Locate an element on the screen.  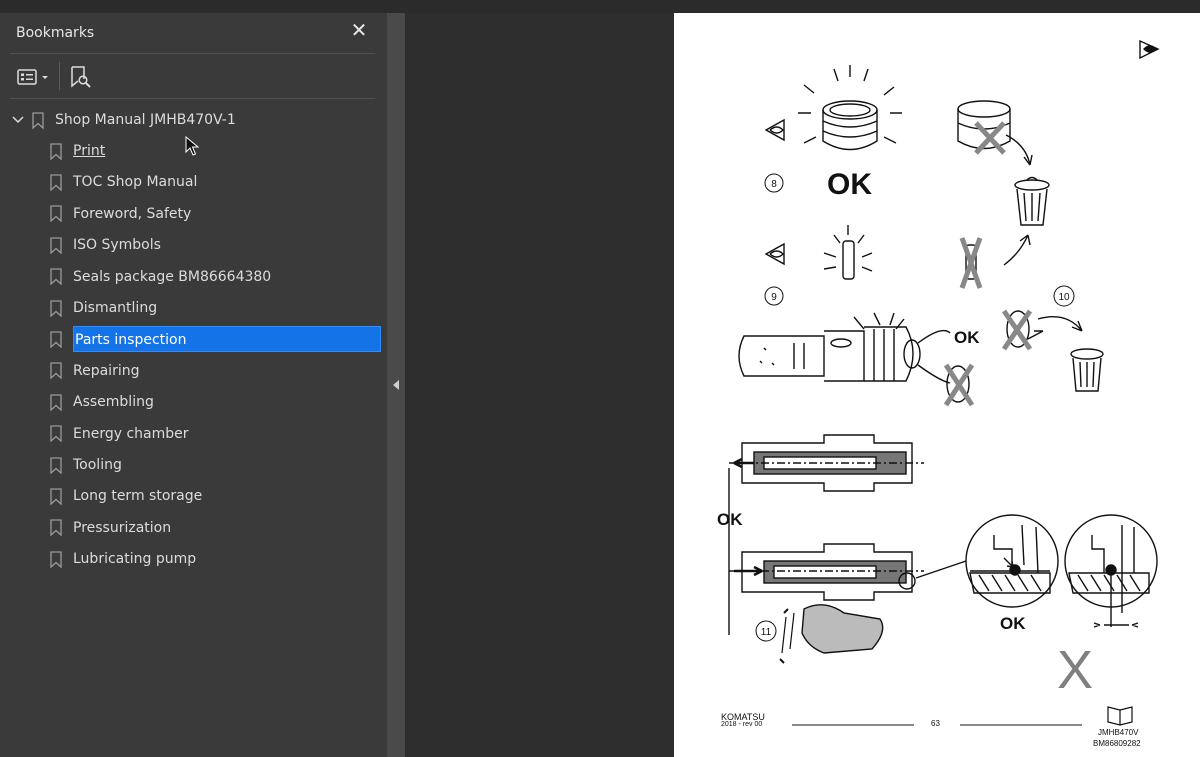
bookmark-item: ISO Symbols is located at coordinates (218, 245).